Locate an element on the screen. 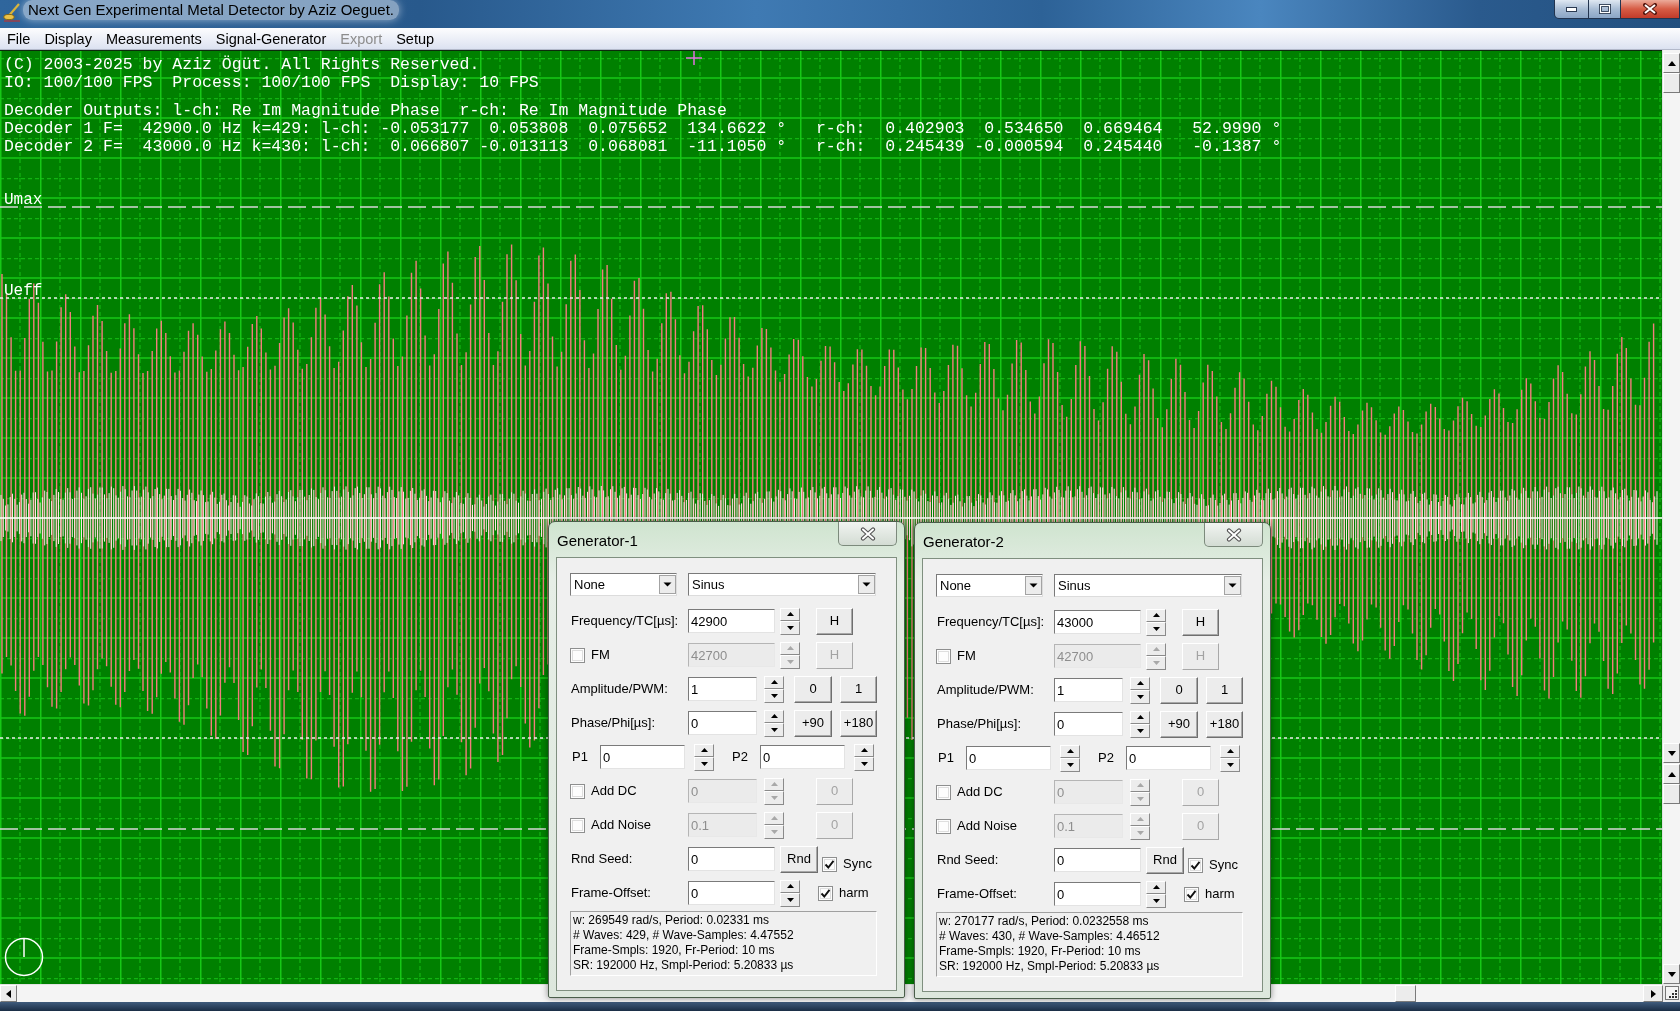 The width and height of the screenshot is (1680, 1011). menu-item: File is located at coordinates (19, 38).